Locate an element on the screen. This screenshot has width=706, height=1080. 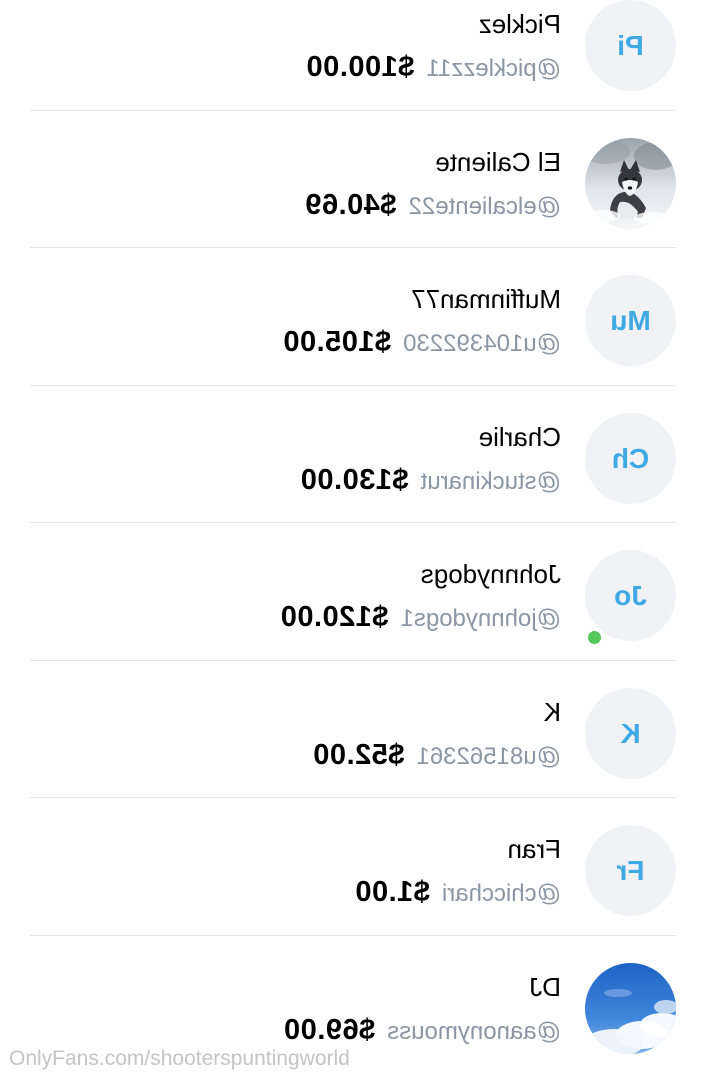
subscriber-meta: @aanonymouss $69.00 is located at coordinates (423, 1030).